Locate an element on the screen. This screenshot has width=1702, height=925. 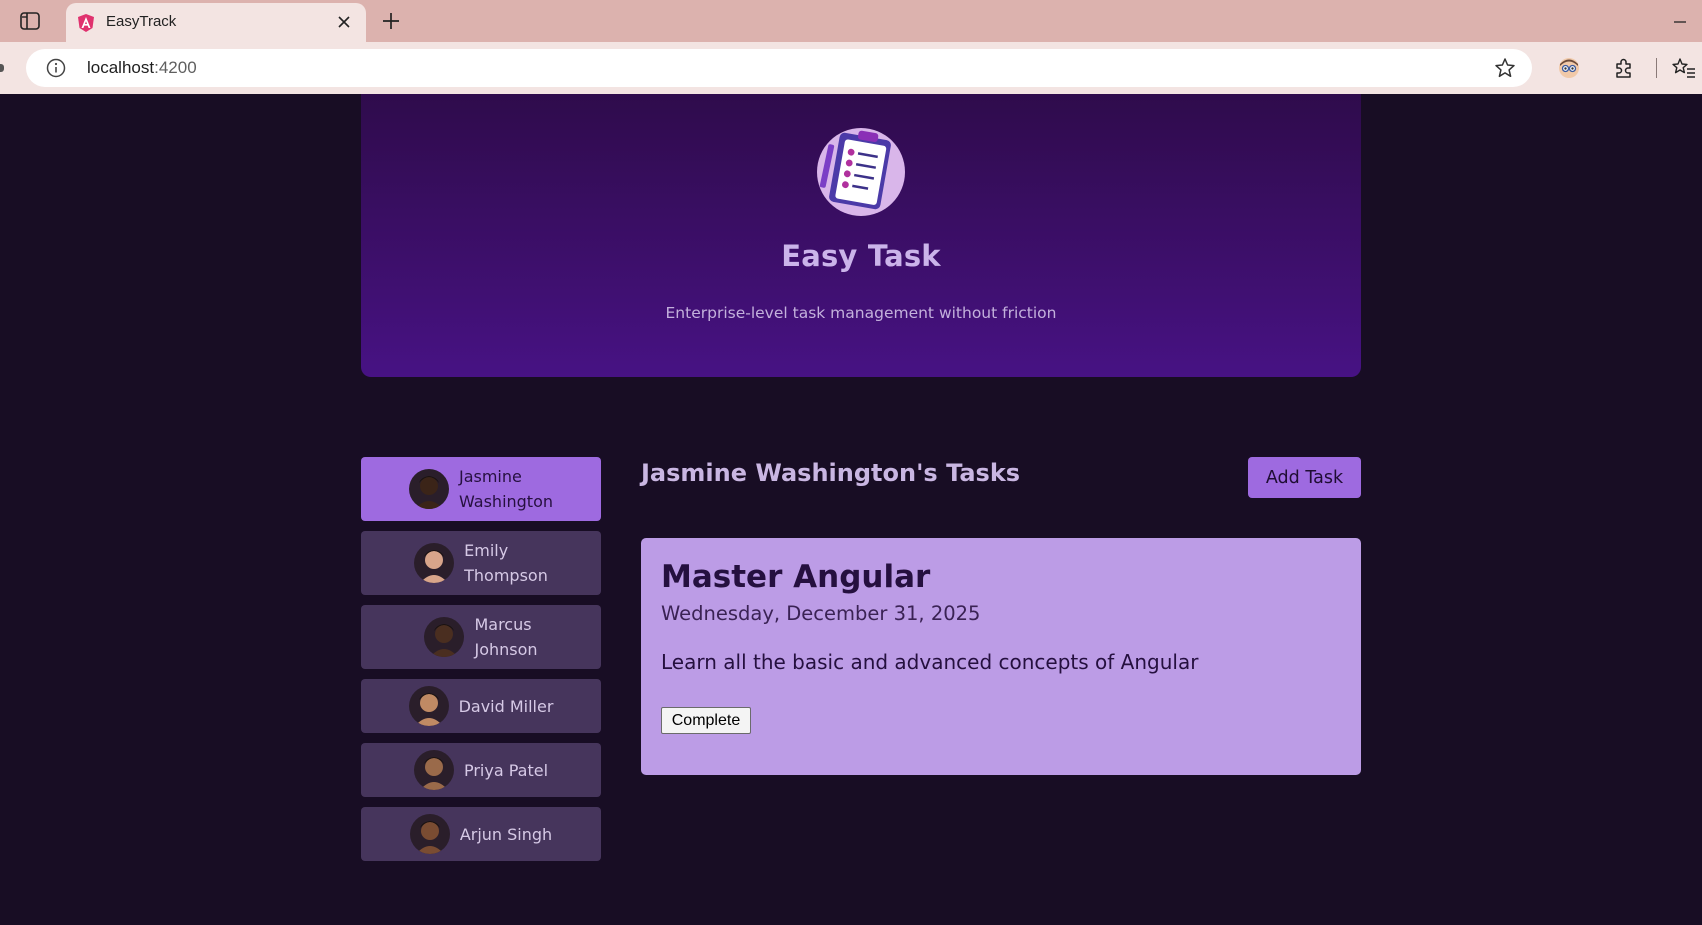
user-name: Priya Patel is located at coordinates (506, 770).